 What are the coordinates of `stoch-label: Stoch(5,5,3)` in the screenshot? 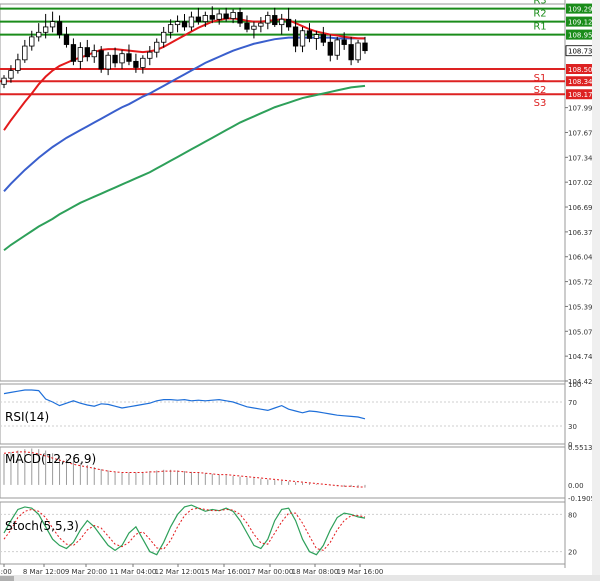 It's located at (42, 526).